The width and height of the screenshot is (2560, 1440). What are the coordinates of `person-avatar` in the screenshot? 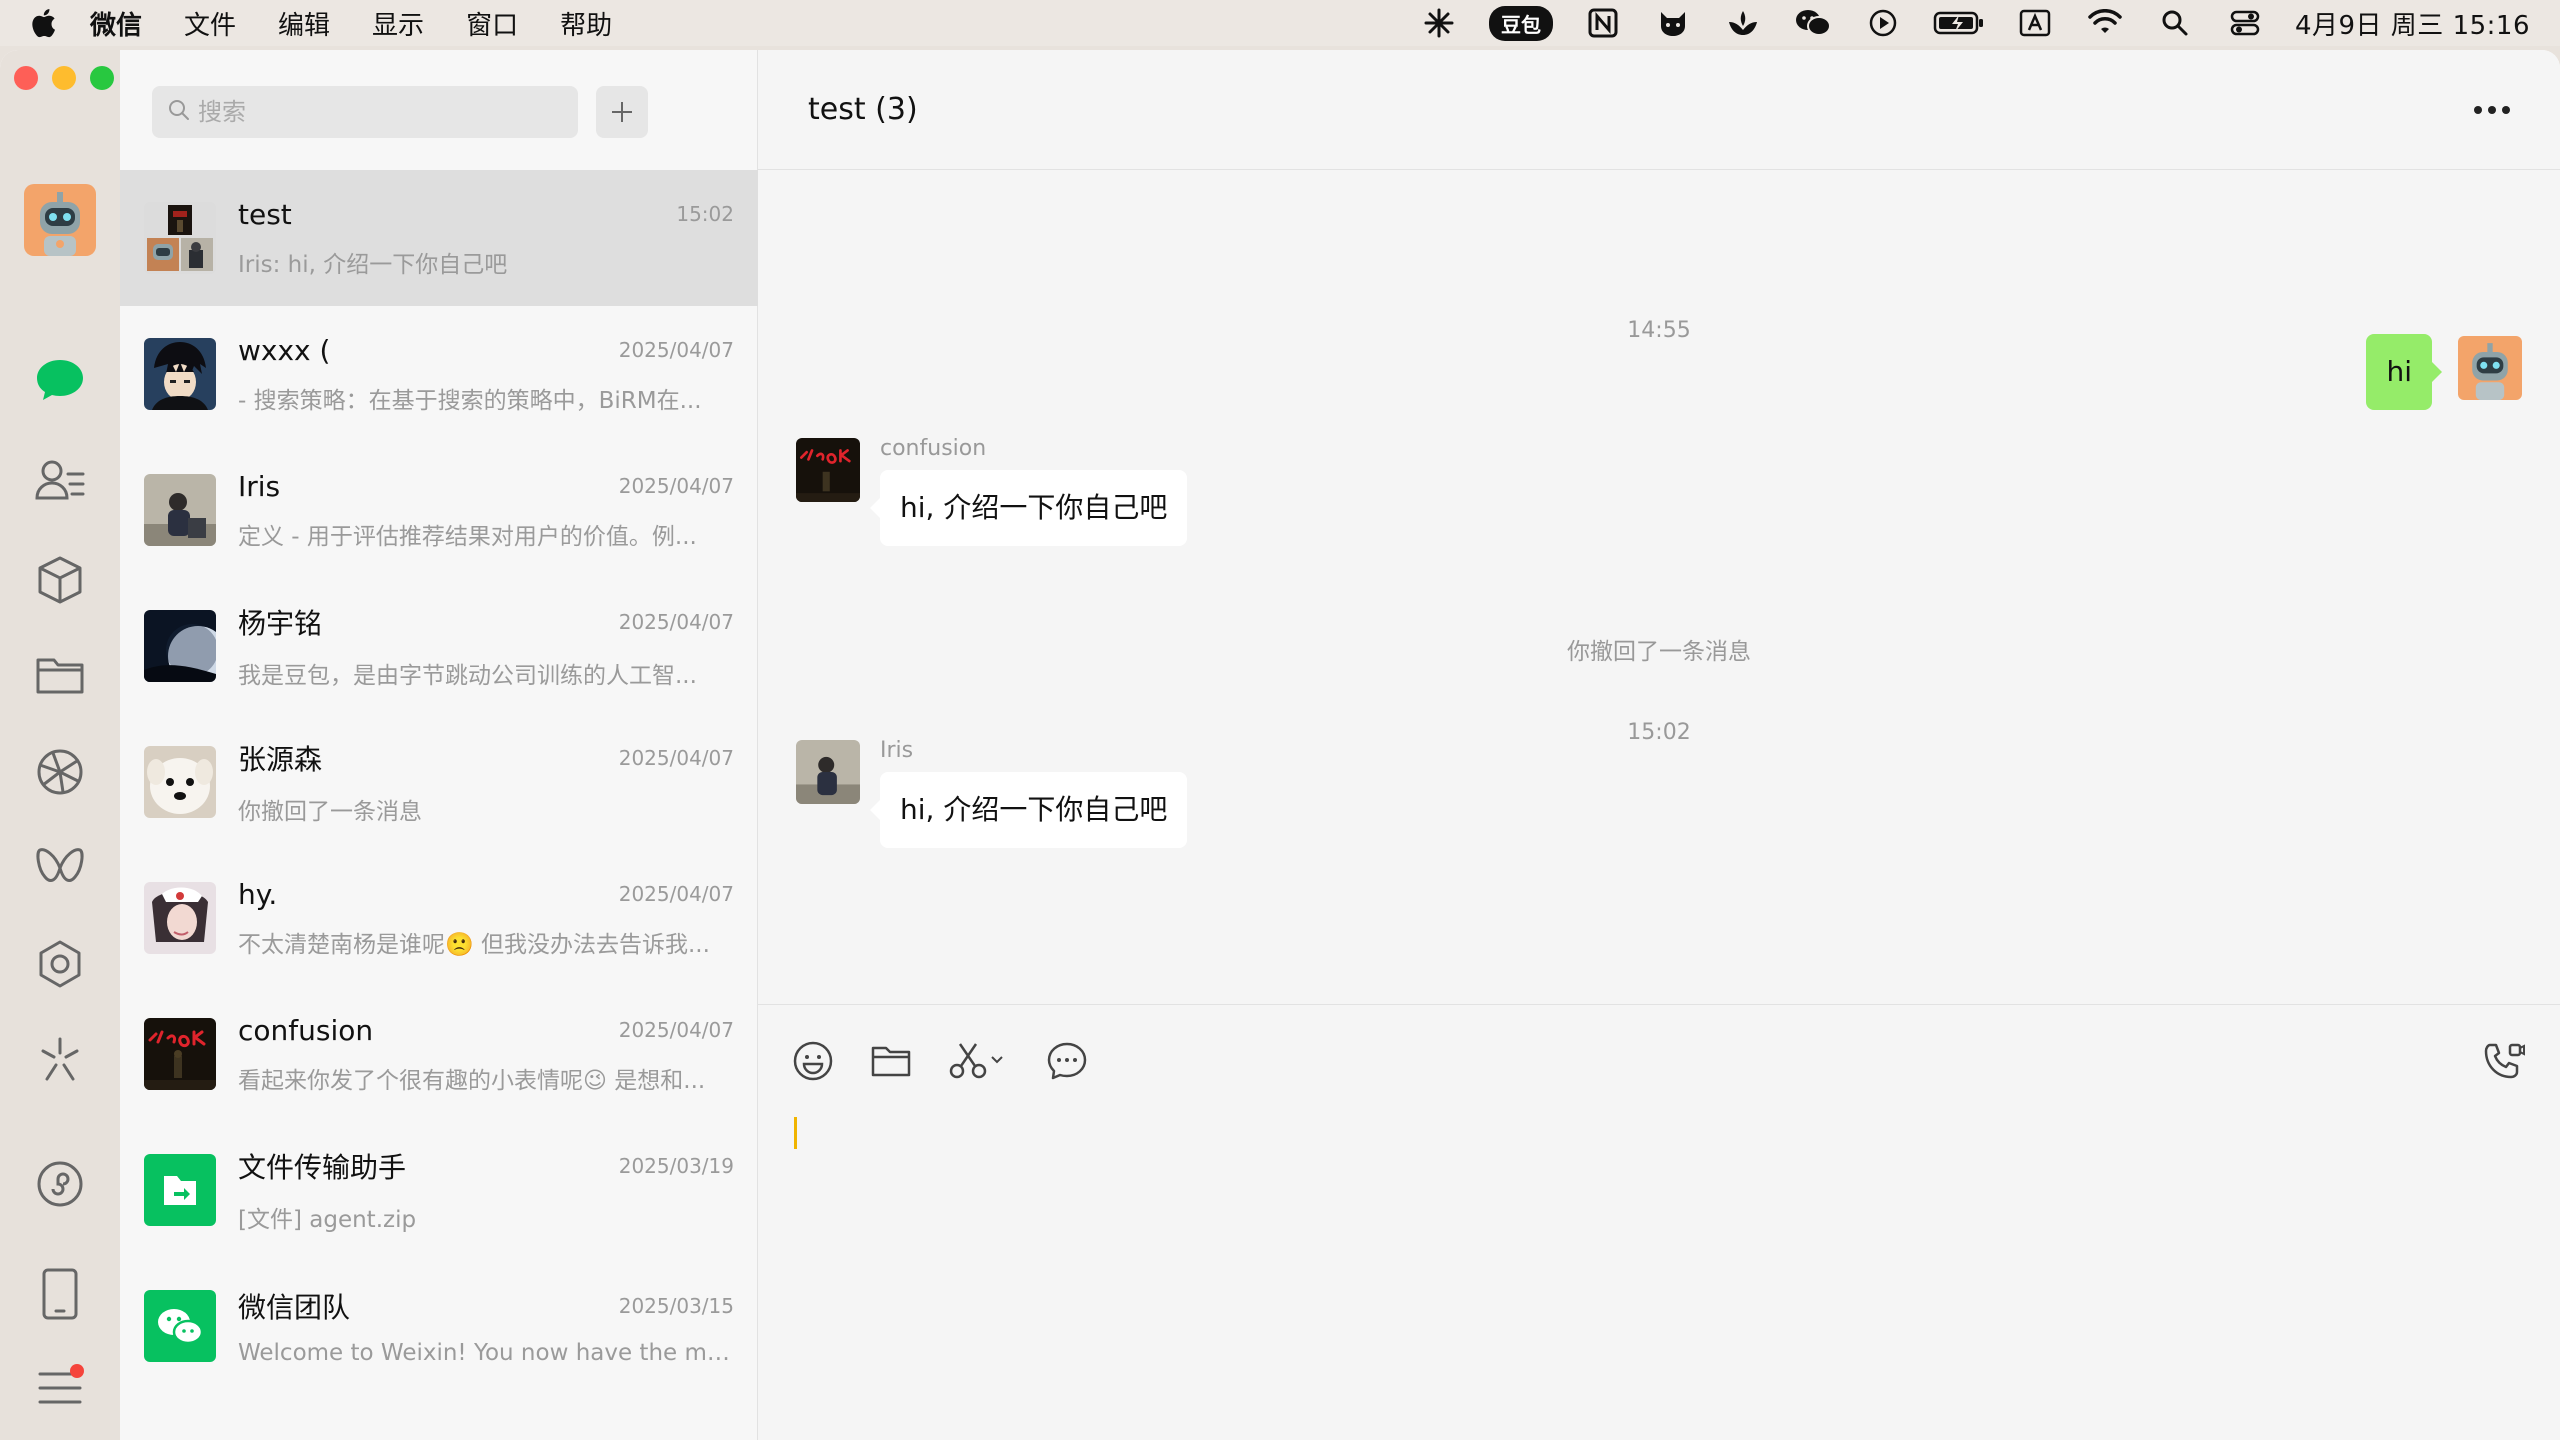 It's located at (180, 510).